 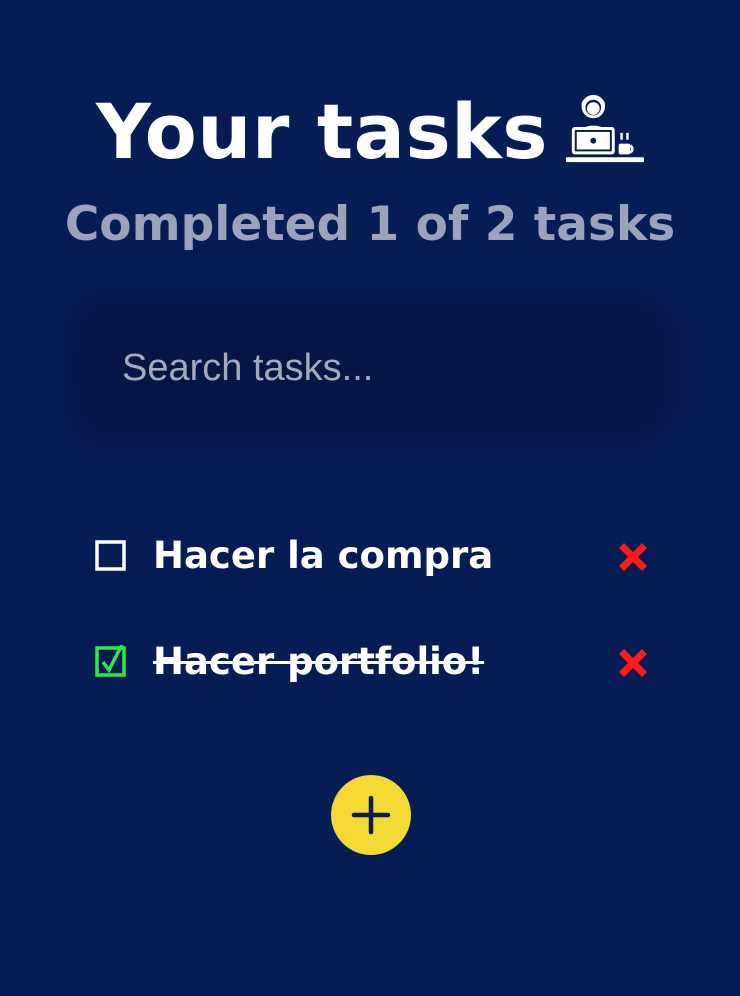 I want to click on completion-counter: Completed 1 of 2 tasks, so click(x=370, y=224).